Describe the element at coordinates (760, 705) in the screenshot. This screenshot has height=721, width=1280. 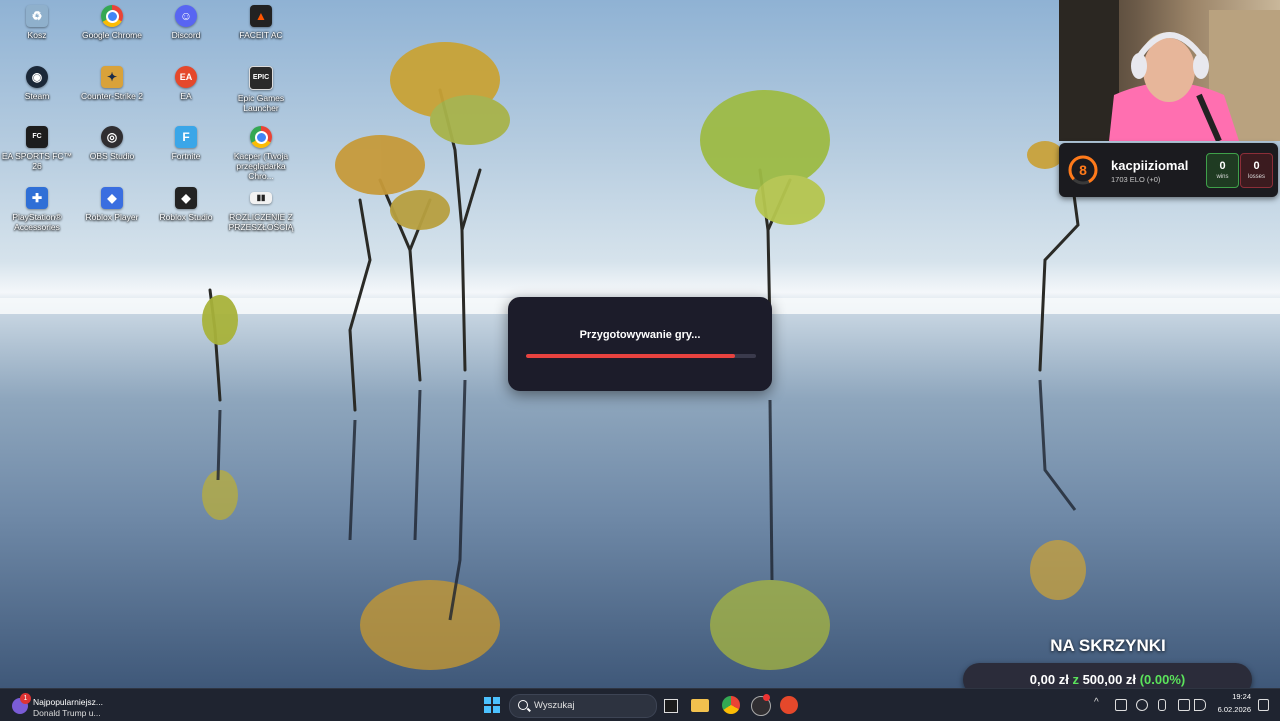
I see `taskbar-obs` at that location.